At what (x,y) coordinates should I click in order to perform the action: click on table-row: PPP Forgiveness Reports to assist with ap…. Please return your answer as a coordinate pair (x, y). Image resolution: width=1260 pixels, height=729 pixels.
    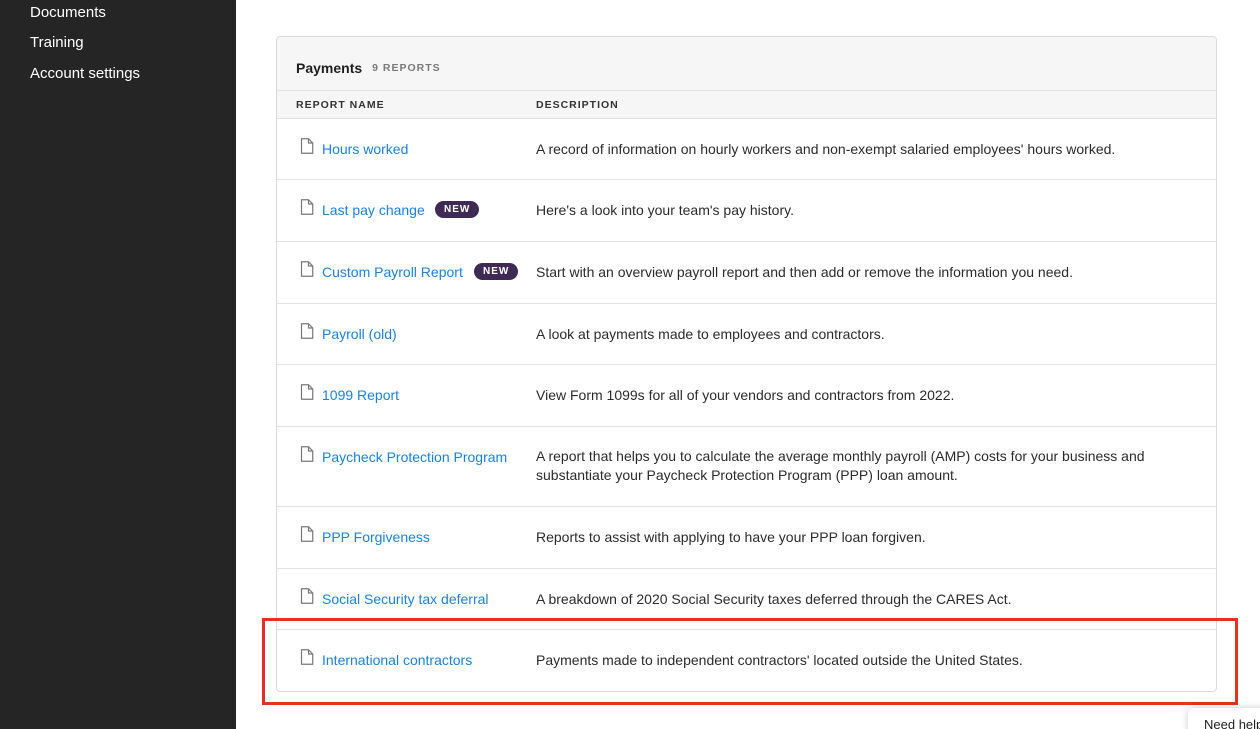
    Looking at the image, I should click on (746, 538).